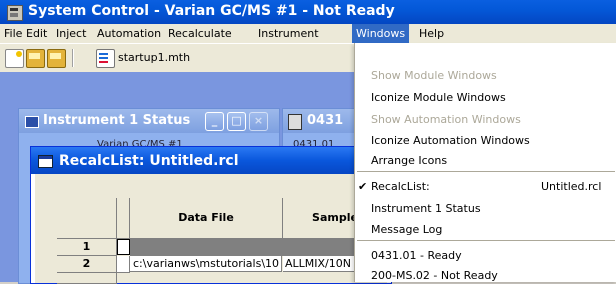  Describe the element at coordinates (434, 275) in the screenshot. I see `menu-item-module-200ms: 200-MS.02 - Not Ready` at that location.